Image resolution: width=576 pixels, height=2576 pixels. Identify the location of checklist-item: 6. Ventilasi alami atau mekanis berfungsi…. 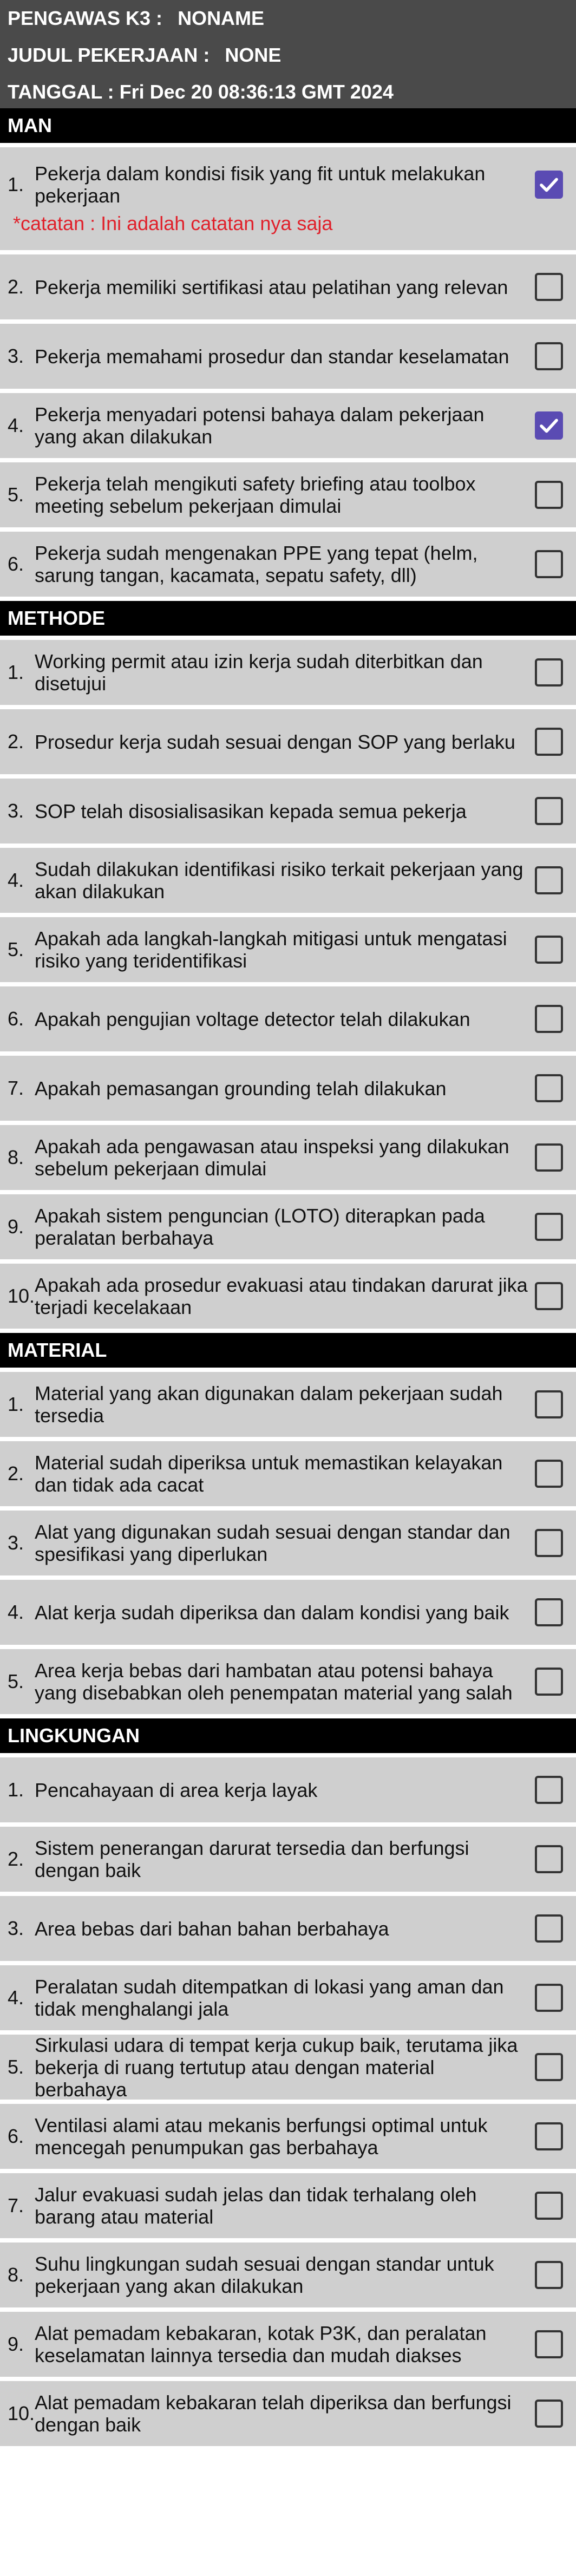
(288, 2136).